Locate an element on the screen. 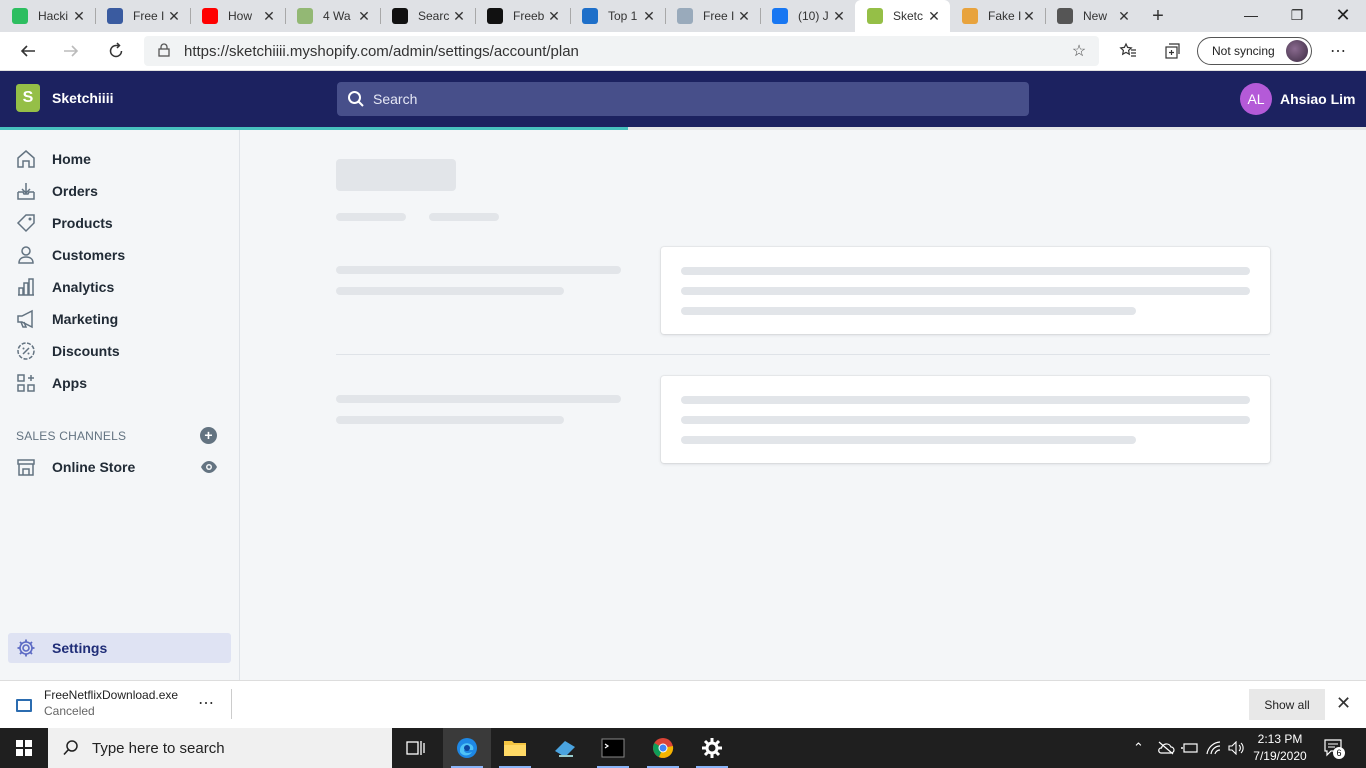 Image resolution: width=1366 pixels, height=768 pixels. sidebar-item-discounts: Discounts is located at coordinates (119, 351).